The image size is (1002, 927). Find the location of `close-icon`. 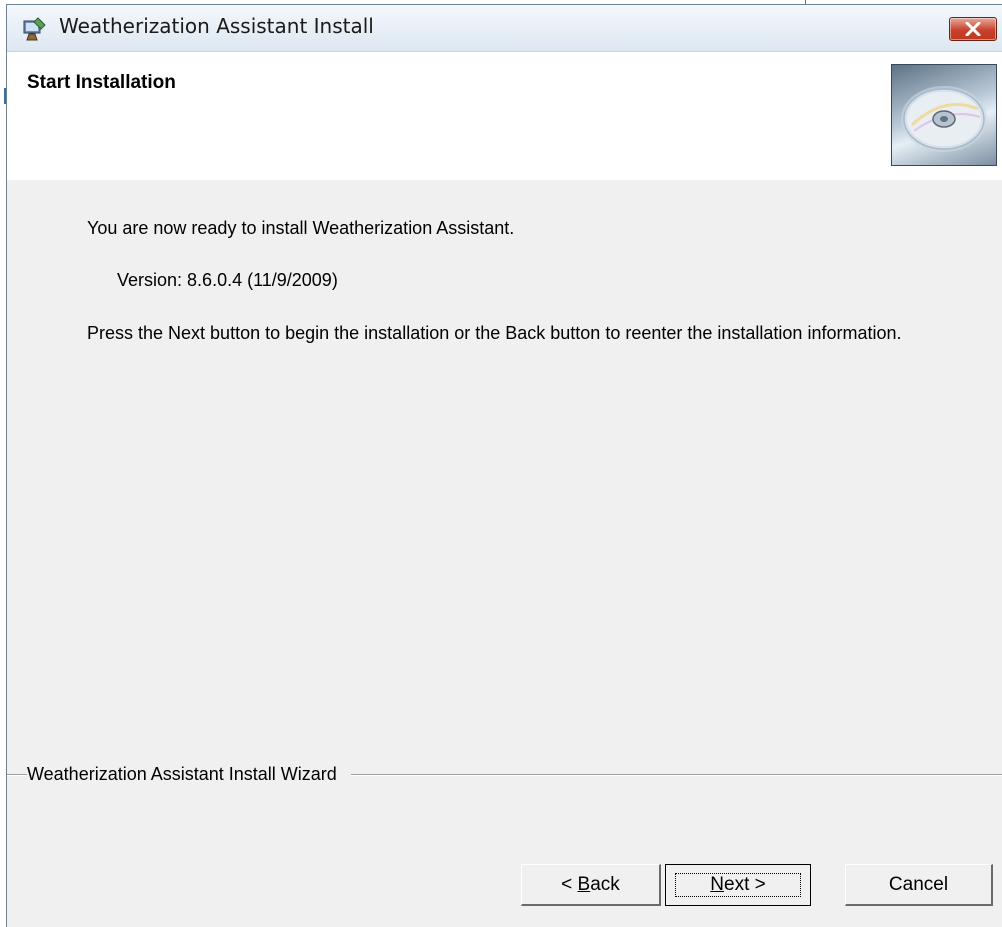

close-icon is located at coordinates (973, 29).